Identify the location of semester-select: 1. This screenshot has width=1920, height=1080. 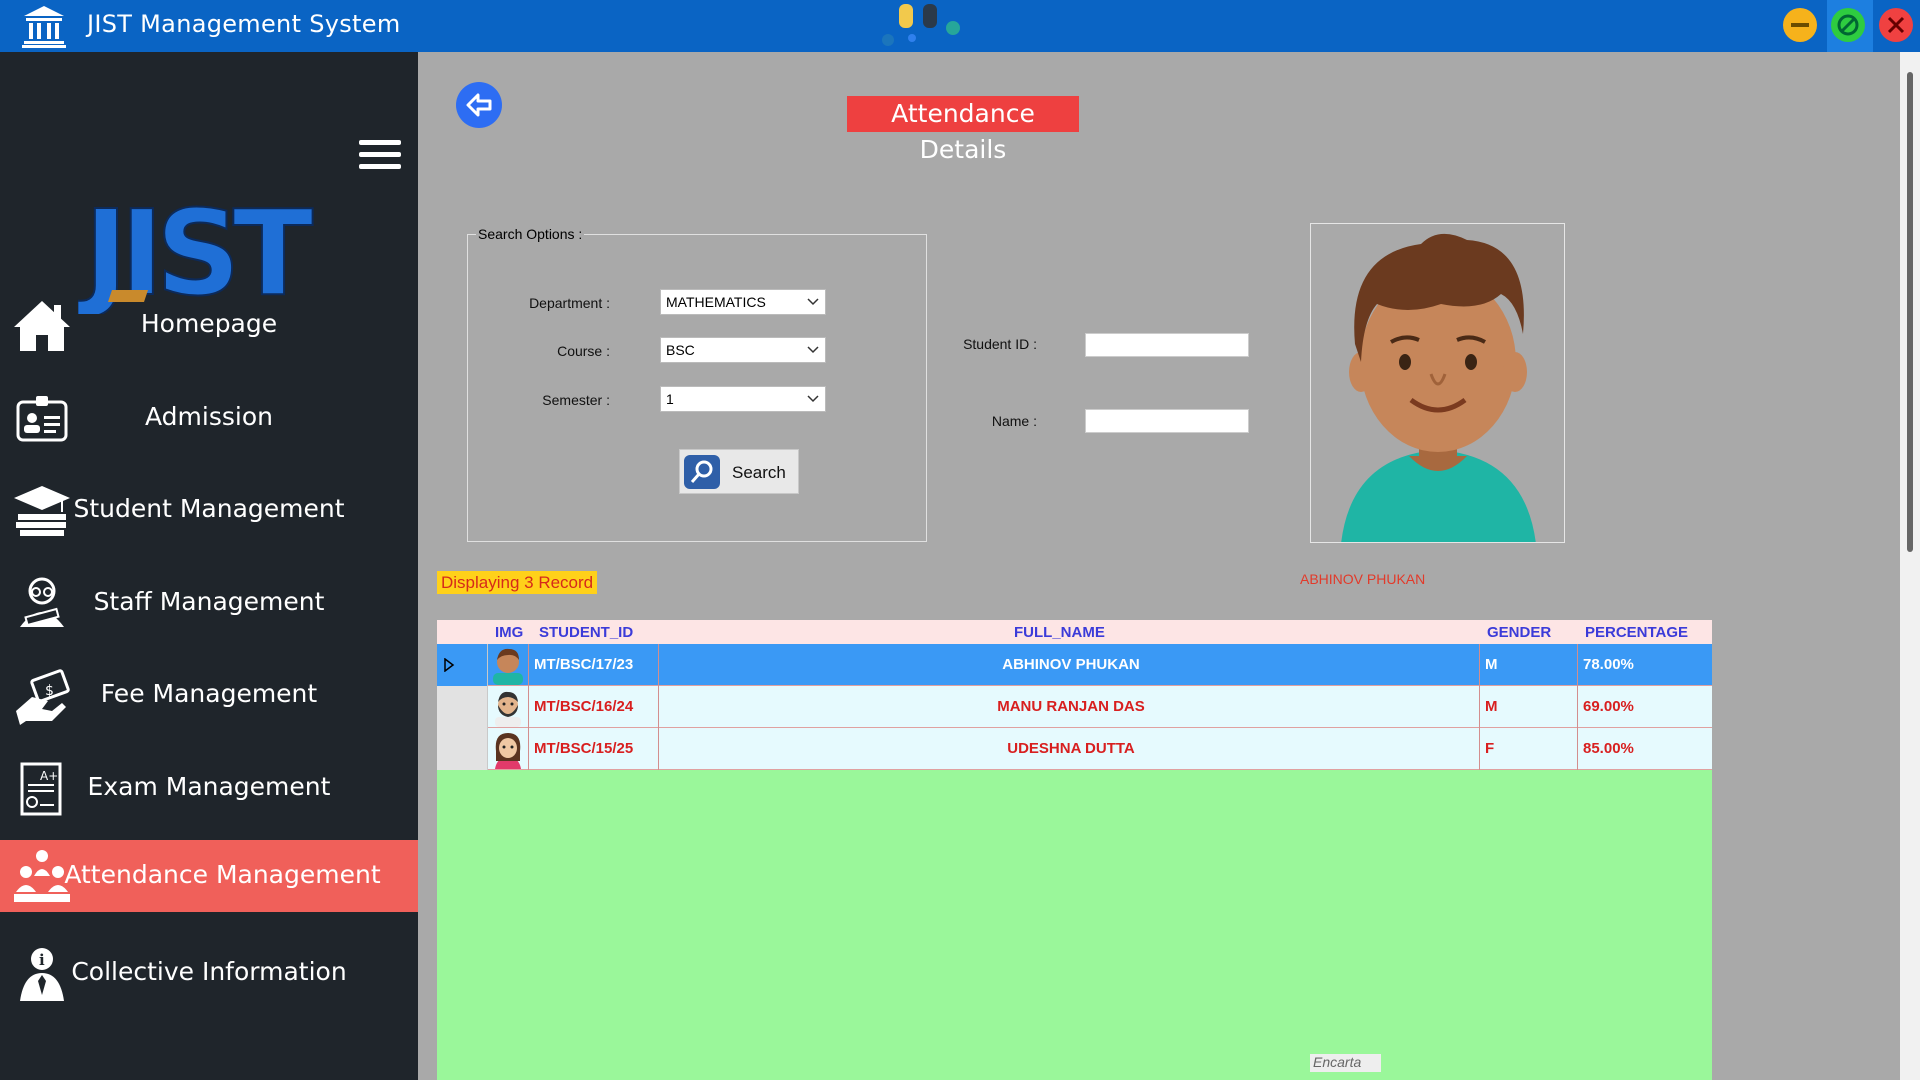
(743, 399).